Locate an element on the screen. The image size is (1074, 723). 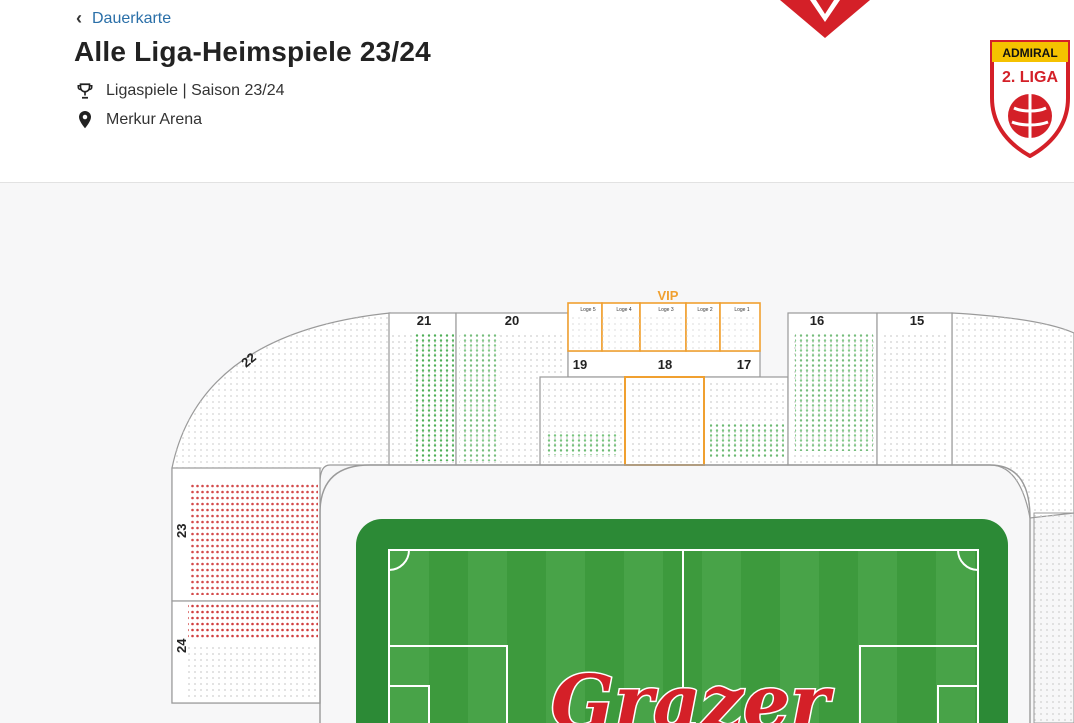
back-link: ‹ Dauerkarte is located at coordinates (123, 18).